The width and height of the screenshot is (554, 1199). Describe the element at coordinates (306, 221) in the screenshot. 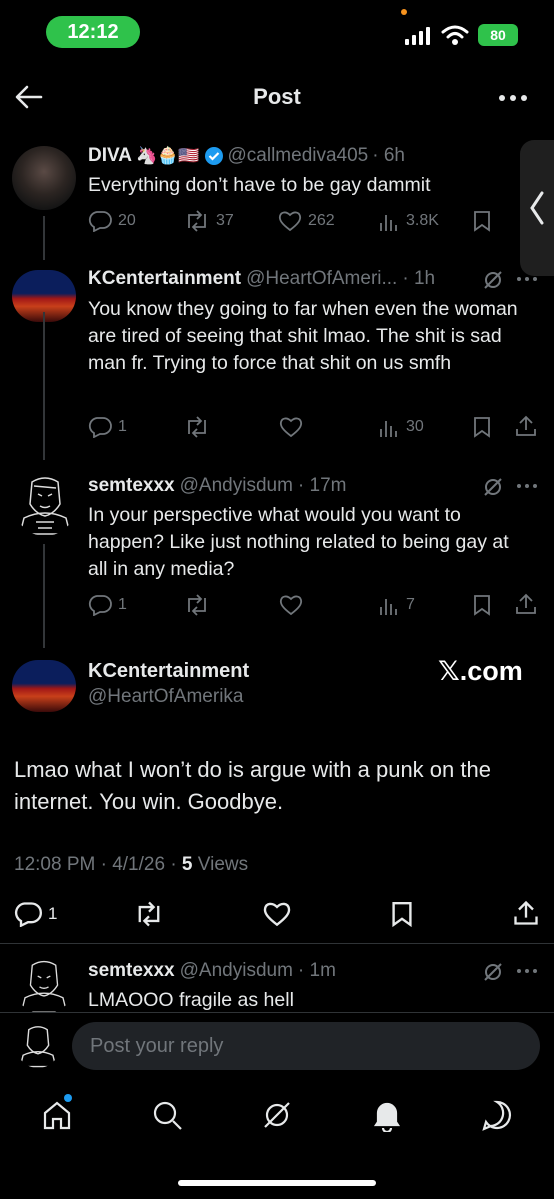

I see `like-button: 262` at that location.